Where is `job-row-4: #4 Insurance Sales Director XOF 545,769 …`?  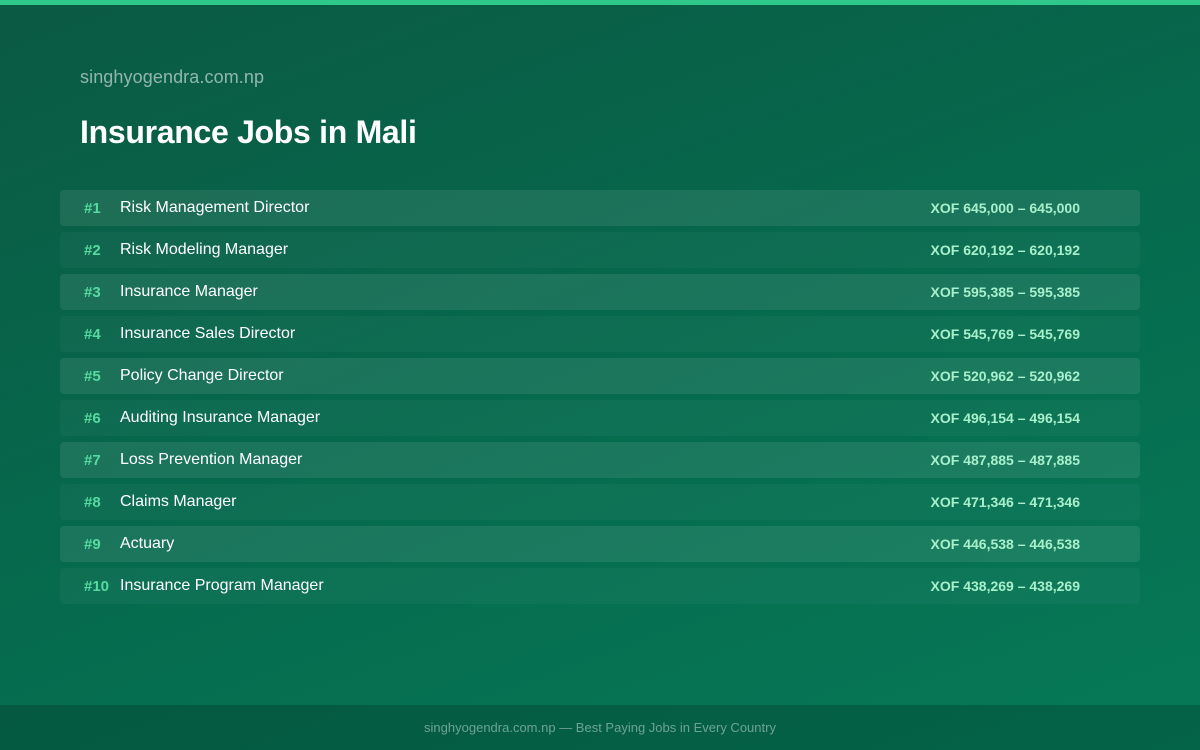
job-row-4: #4 Insurance Sales Director XOF 545,769 … is located at coordinates (600, 334).